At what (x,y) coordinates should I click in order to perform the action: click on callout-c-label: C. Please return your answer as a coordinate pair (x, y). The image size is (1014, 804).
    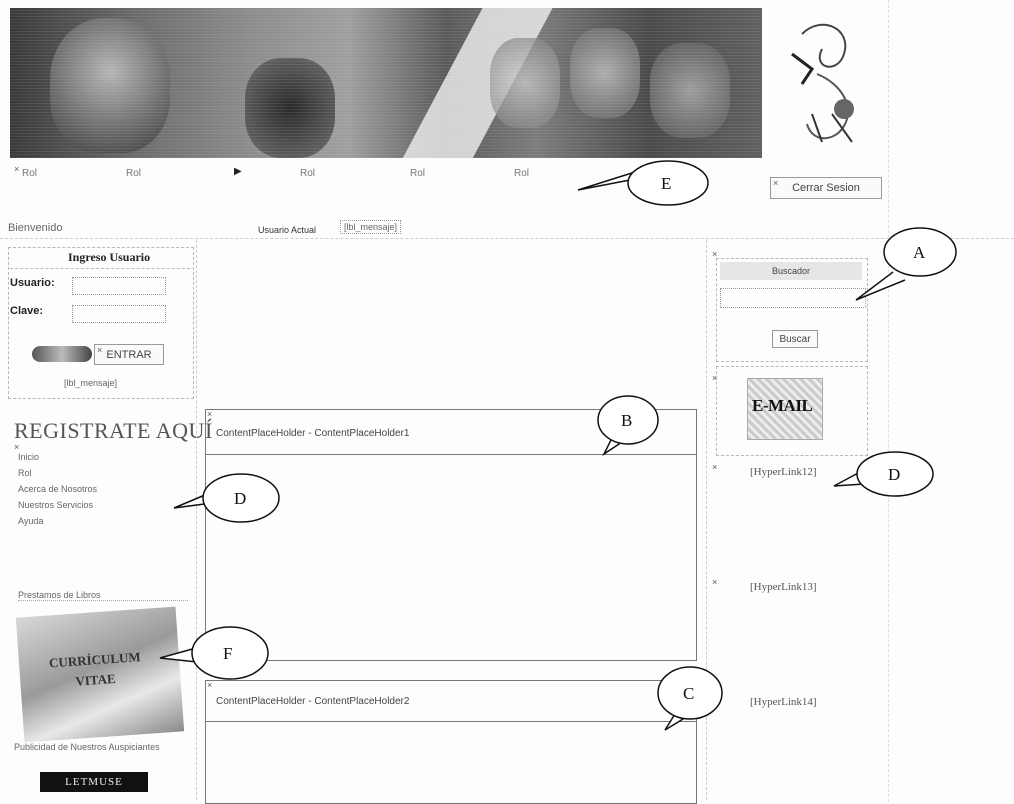
    Looking at the image, I should click on (688, 693).